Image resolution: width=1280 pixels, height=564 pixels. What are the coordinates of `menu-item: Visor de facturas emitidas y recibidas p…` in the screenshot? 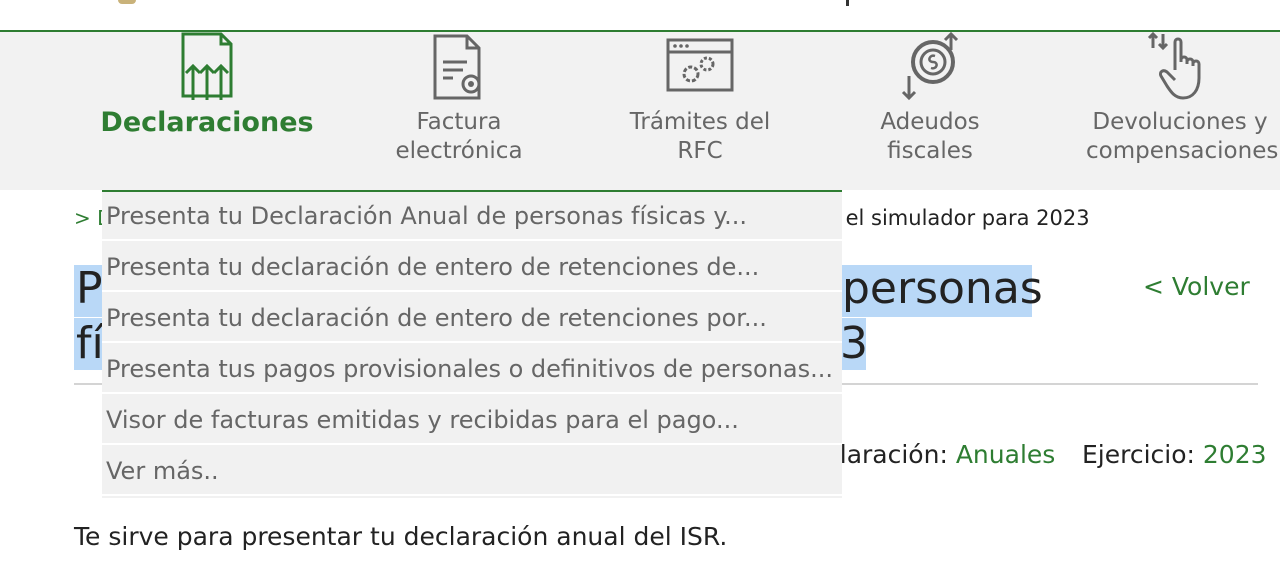 It's located at (472, 420).